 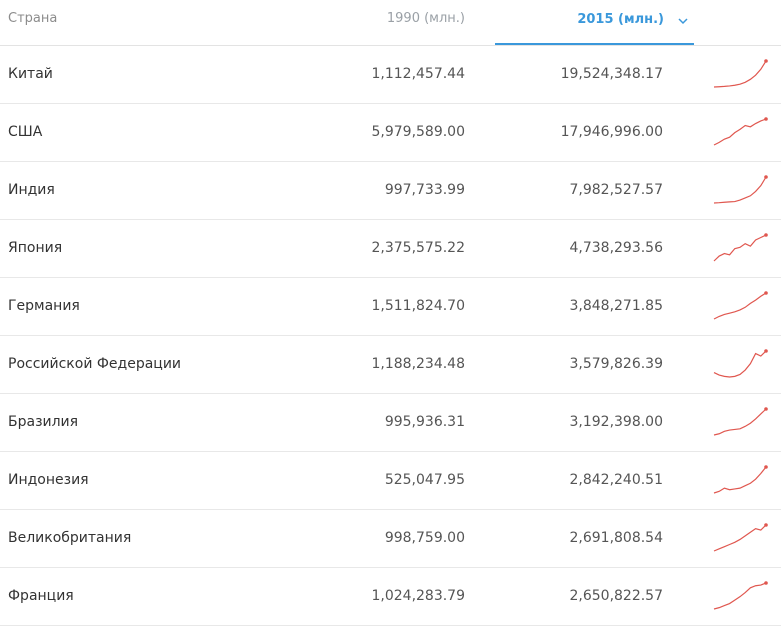 I want to click on value-2015: 3,192,398.00, so click(x=616, y=422).